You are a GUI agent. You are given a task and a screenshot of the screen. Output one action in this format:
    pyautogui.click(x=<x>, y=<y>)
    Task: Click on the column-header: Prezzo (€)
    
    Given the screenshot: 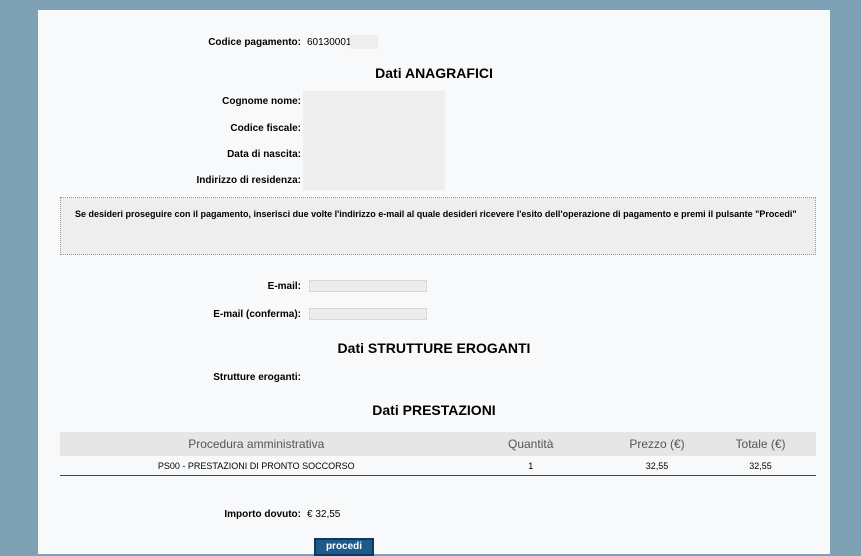 What is the action you would take?
    pyautogui.click(x=657, y=444)
    